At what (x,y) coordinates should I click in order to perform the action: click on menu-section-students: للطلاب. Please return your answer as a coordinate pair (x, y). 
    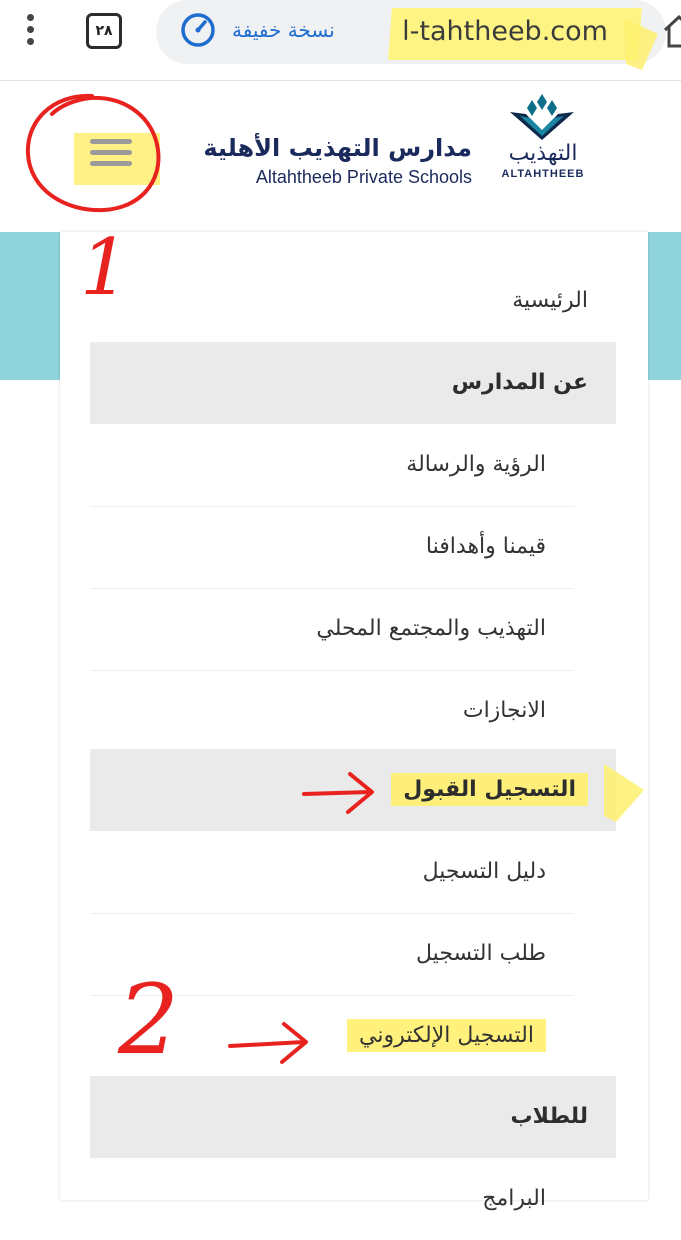
    Looking at the image, I should click on (353, 1117).